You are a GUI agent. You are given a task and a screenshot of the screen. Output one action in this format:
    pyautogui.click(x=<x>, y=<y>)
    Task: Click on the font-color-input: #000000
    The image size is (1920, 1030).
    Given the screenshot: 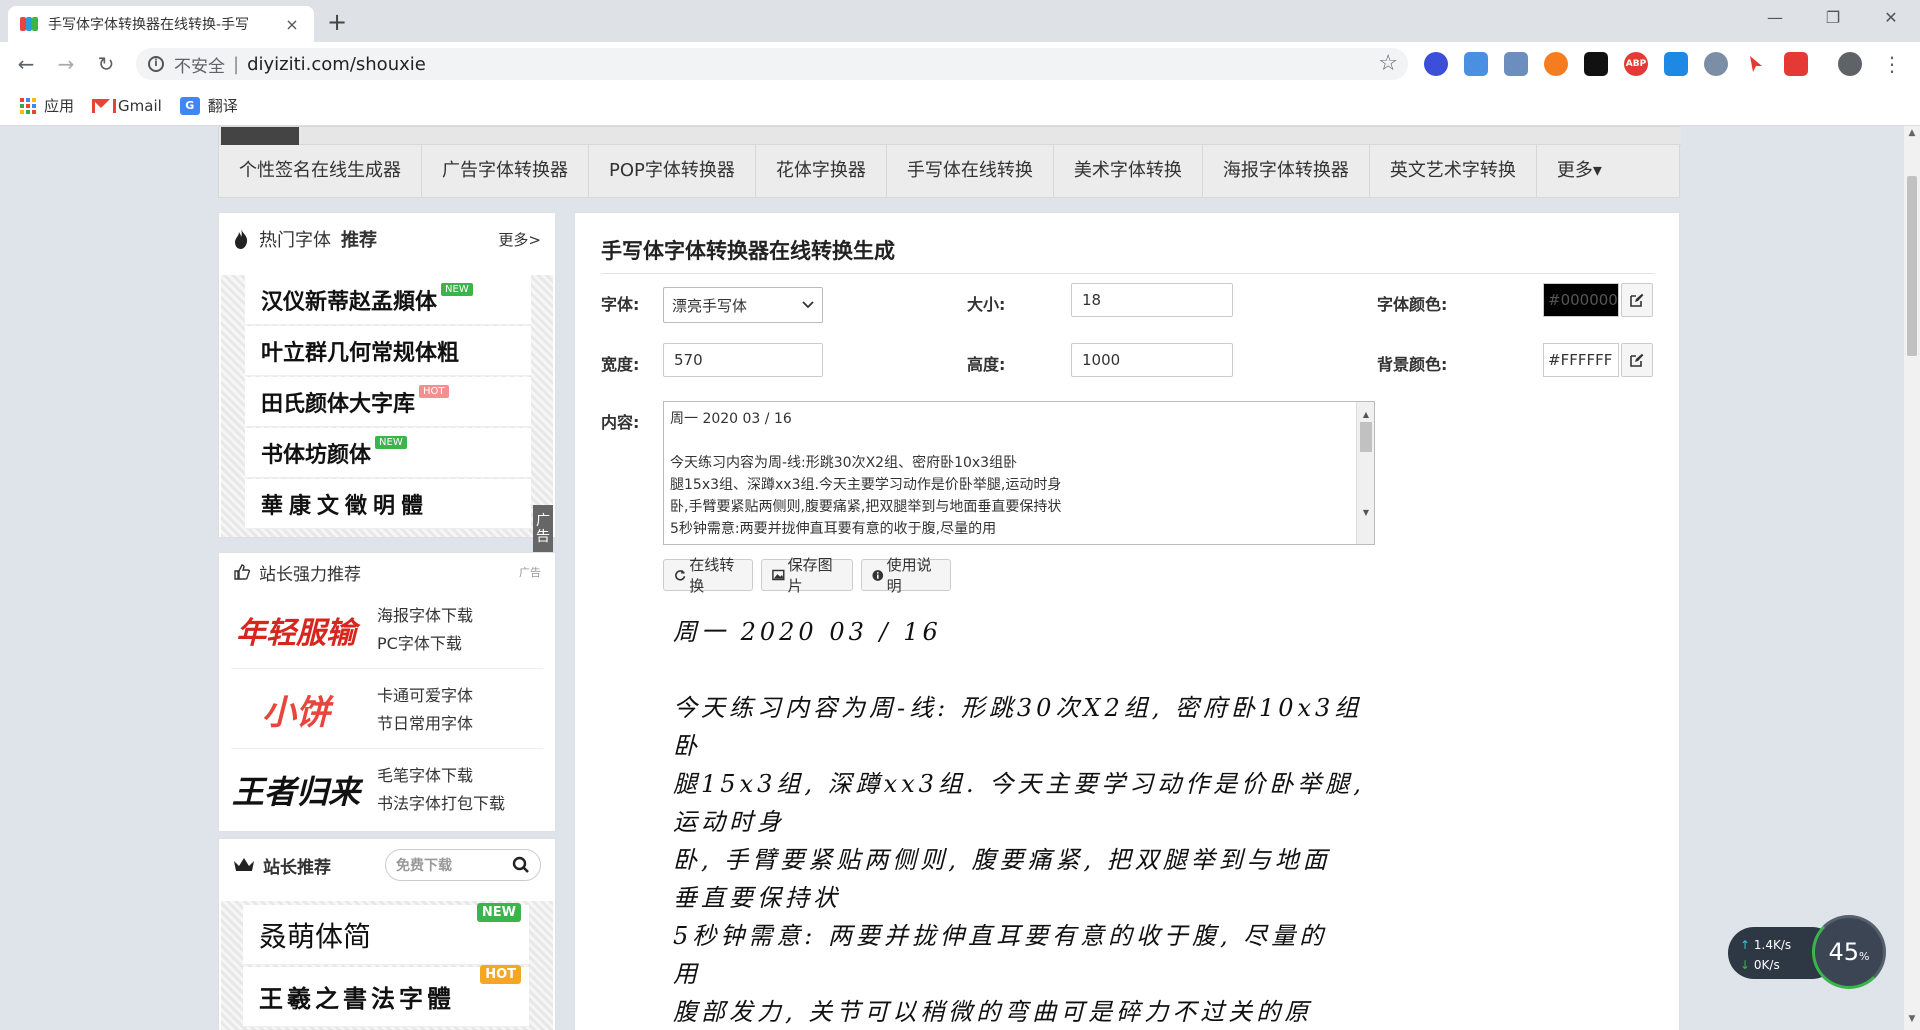 What is the action you would take?
    pyautogui.click(x=1581, y=300)
    